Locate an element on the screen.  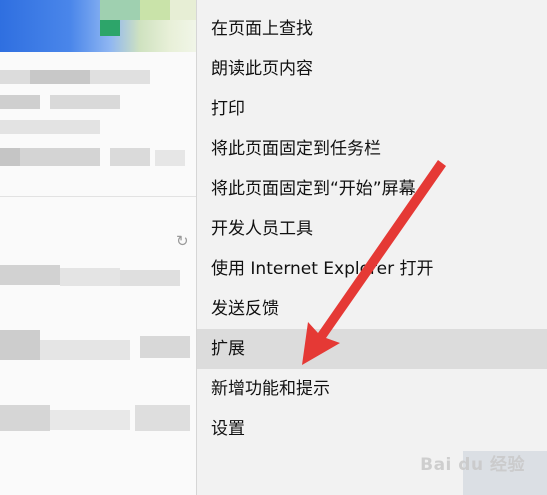
menu-item-pin-to-taskbar: 将此页面固定到任务栏 is located at coordinates (372, 149).